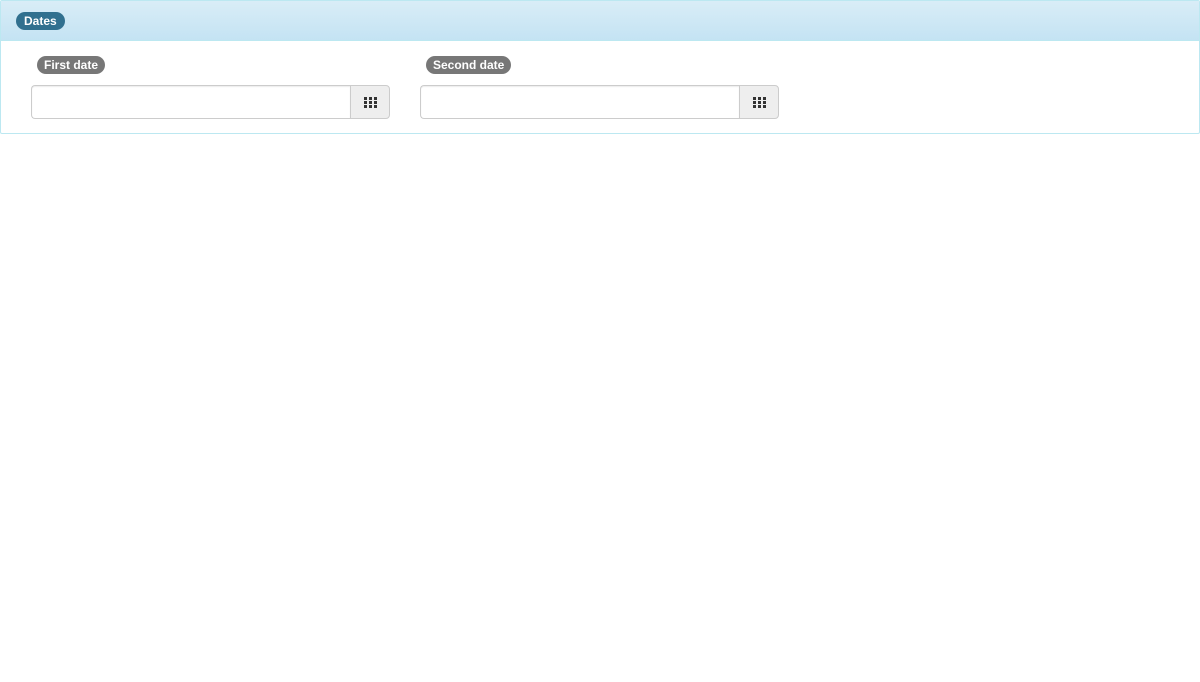 The height and width of the screenshot is (682, 1200). Describe the element at coordinates (71, 65) in the screenshot. I see `first-date-label: First date` at that location.